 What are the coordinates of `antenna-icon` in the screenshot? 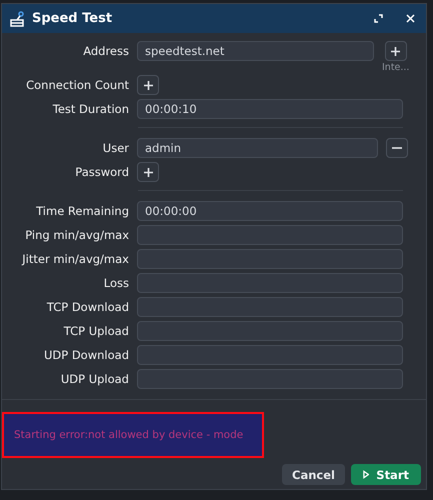 It's located at (17, 18).